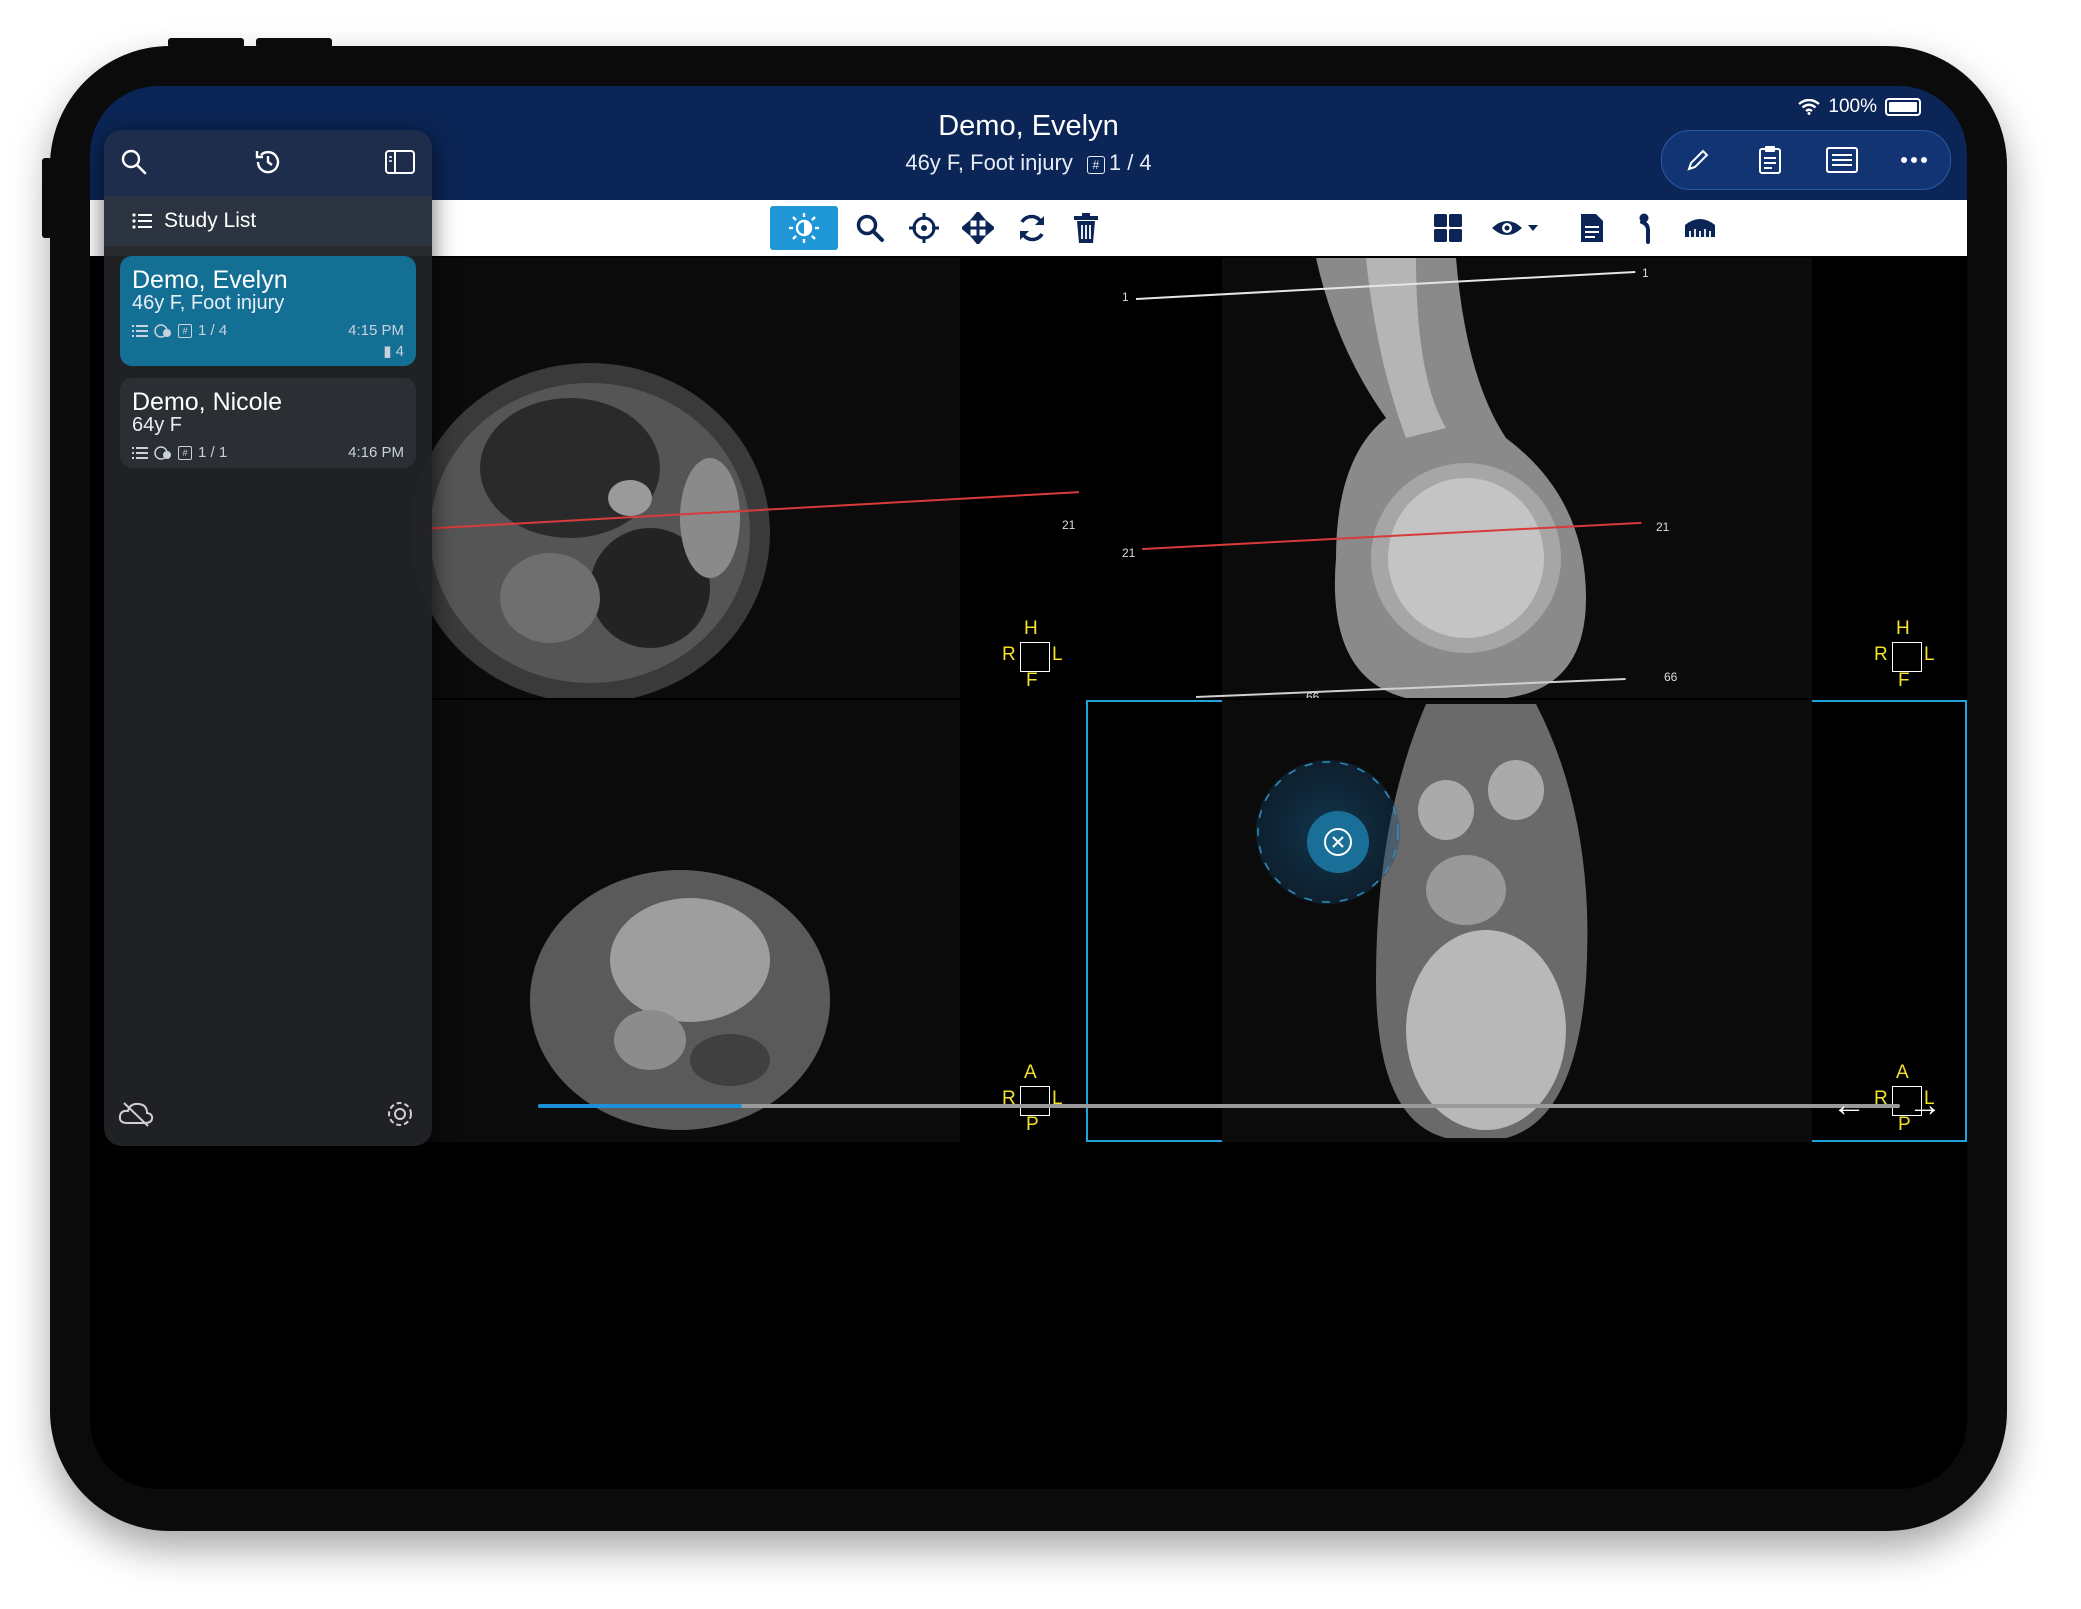 This screenshot has width=2081, height=1609. I want to click on study-meta: # 1 / 4, so click(179, 330).